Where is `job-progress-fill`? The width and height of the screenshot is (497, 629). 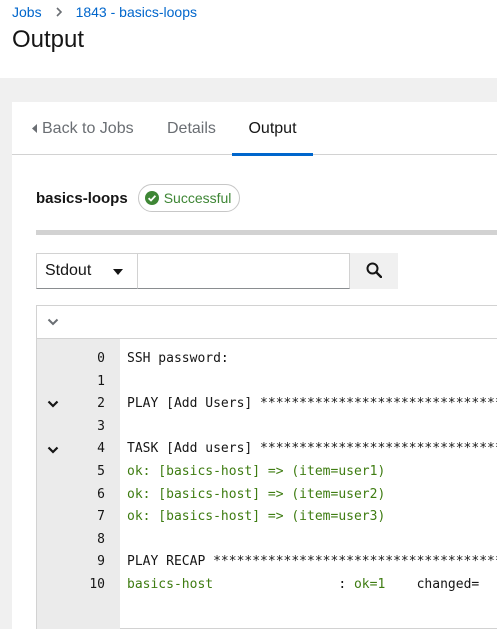
job-progress-fill is located at coordinates (266, 232).